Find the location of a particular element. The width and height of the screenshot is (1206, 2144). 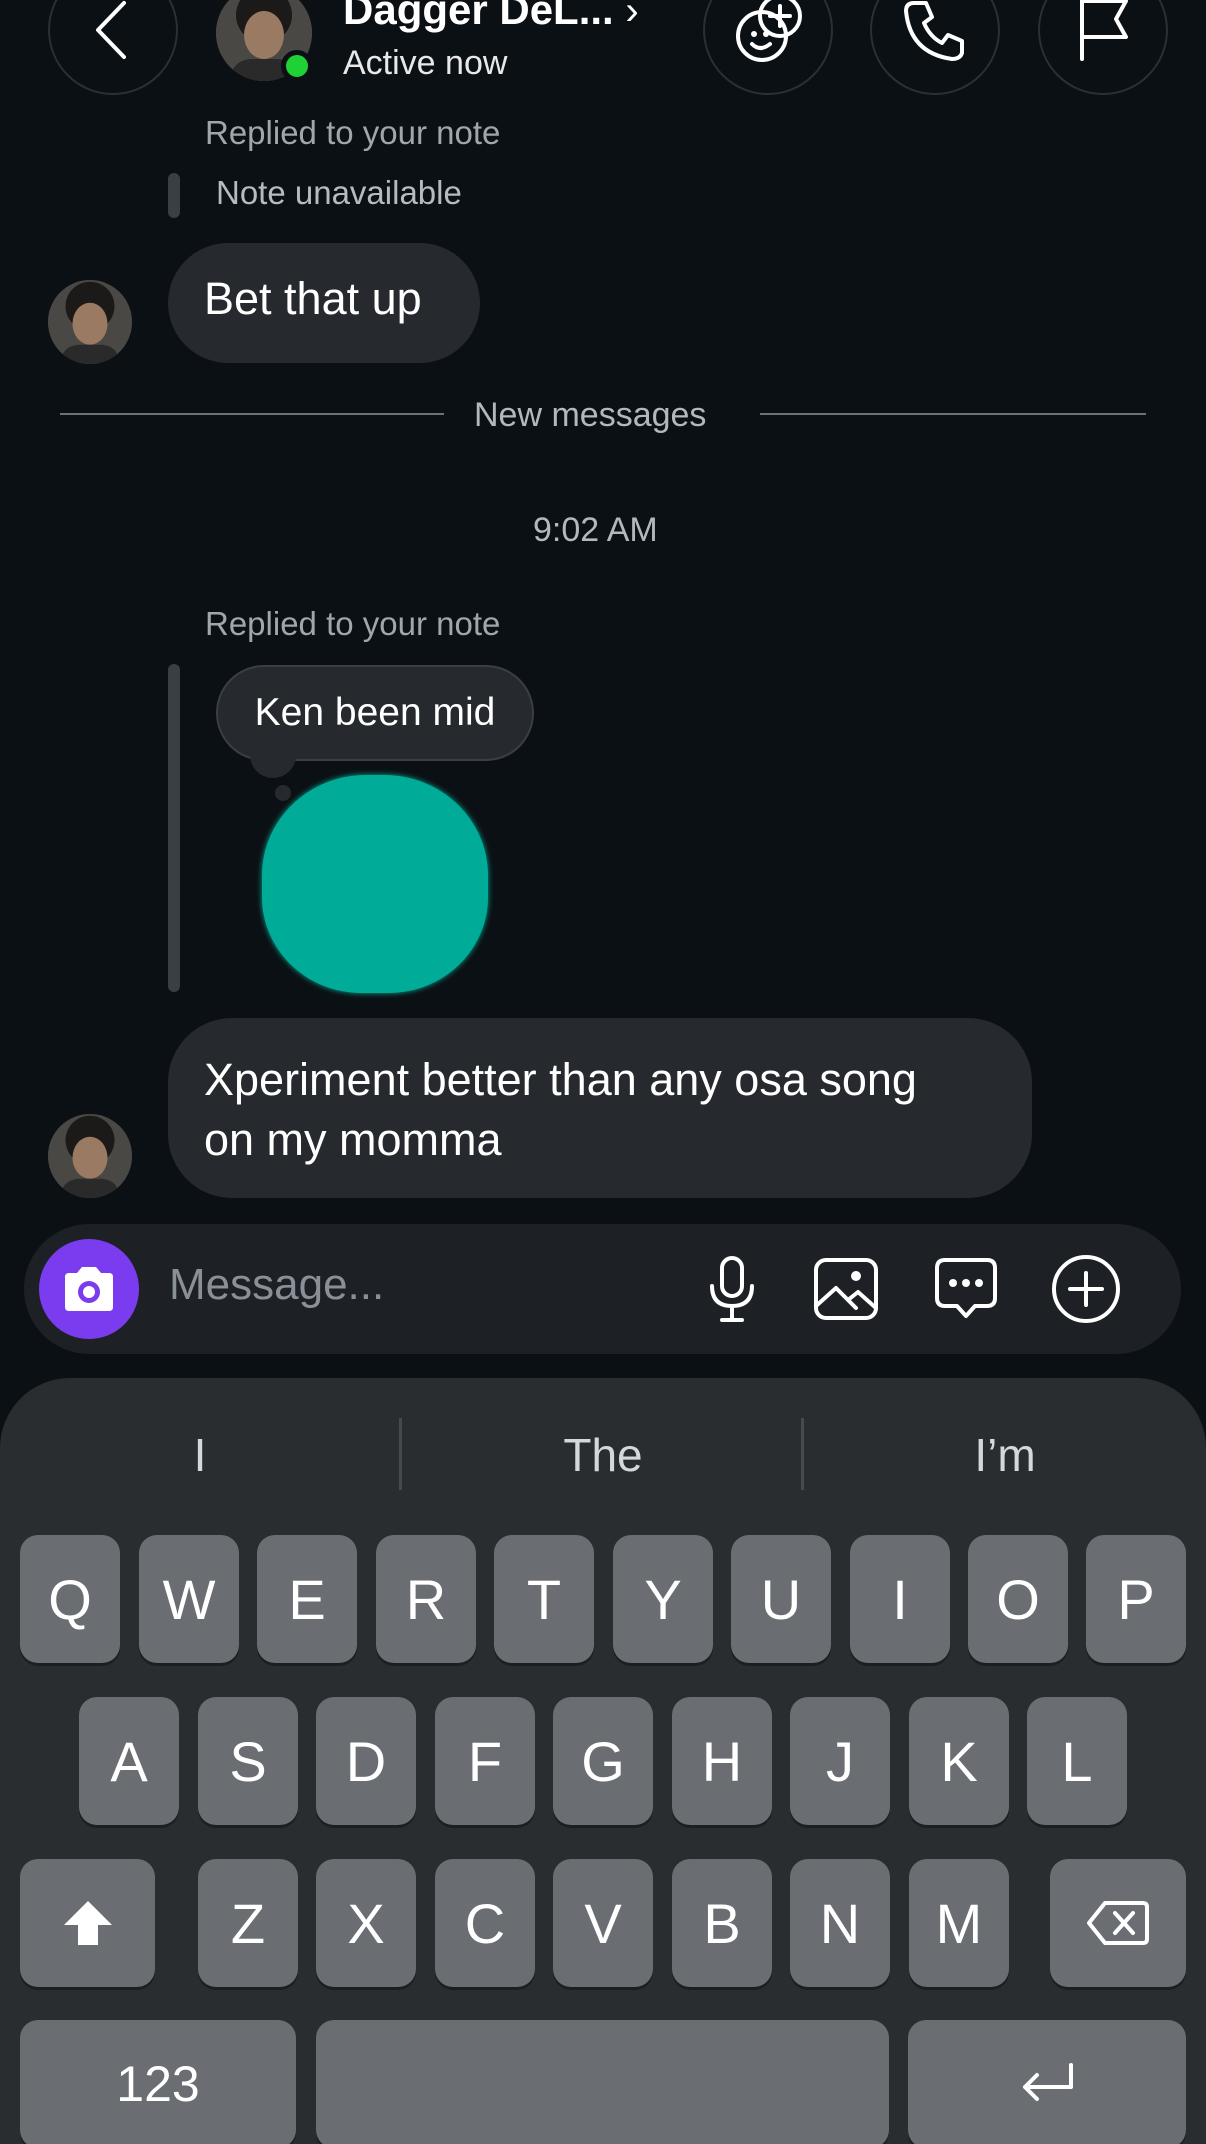

key-k: K is located at coordinates (959, 1761).